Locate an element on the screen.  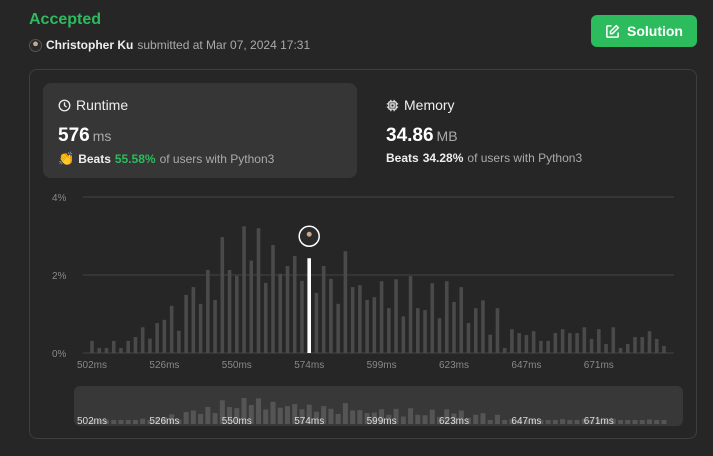
y-tick-label: 2% is located at coordinates (59, 276).